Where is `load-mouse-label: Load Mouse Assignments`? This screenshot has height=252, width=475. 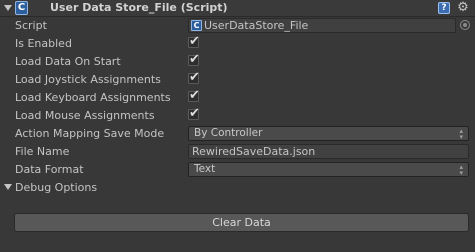 load-mouse-label: Load Mouse Assignments is located at coordinates (85, 115).